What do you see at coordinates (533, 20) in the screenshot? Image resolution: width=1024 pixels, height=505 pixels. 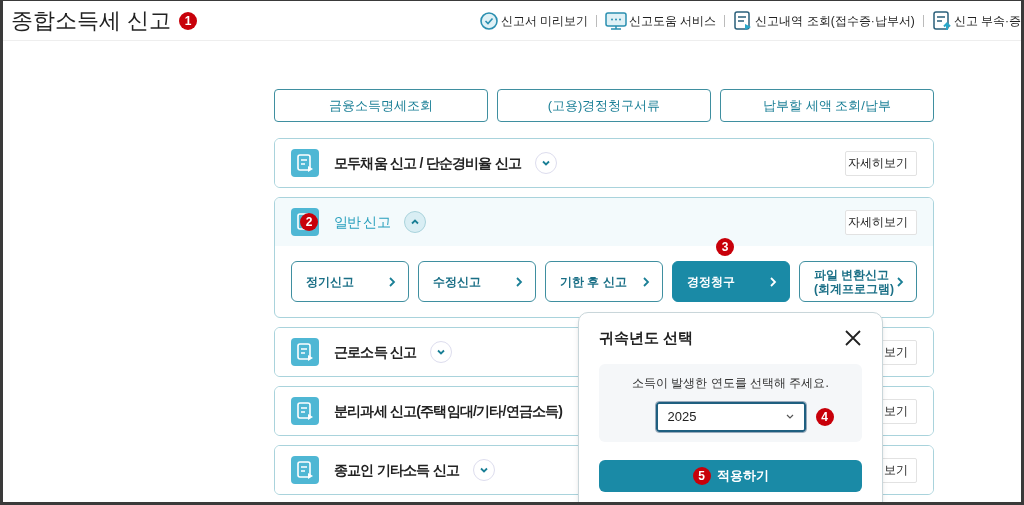 I see `header-link: 신고서 미리보기` at bounding box center [533, 20].